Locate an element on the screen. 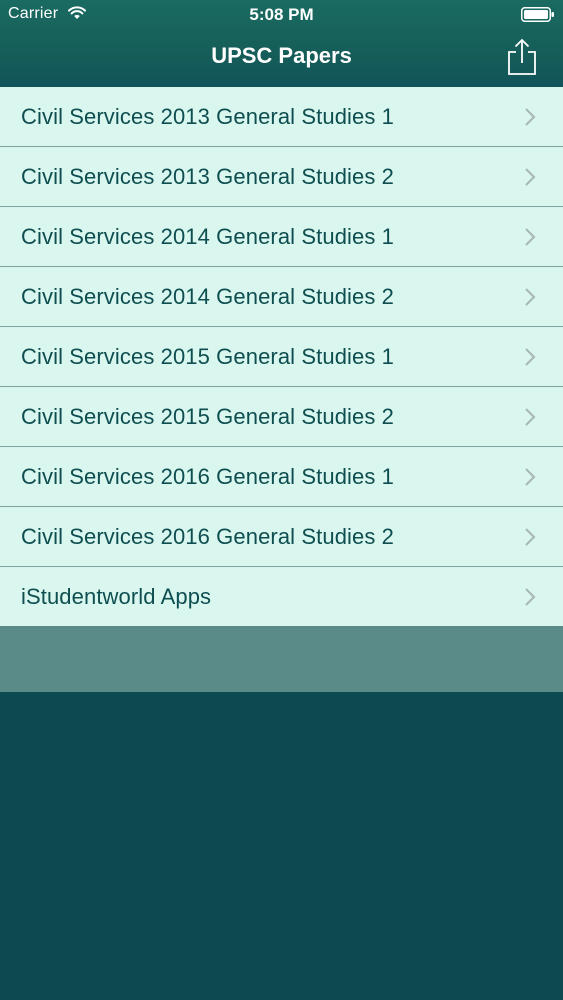 The width and height of the screenshot is (563, 1000). list-item: Civil Services 2015 General Studies 1 is located at coordinates (281, 357).